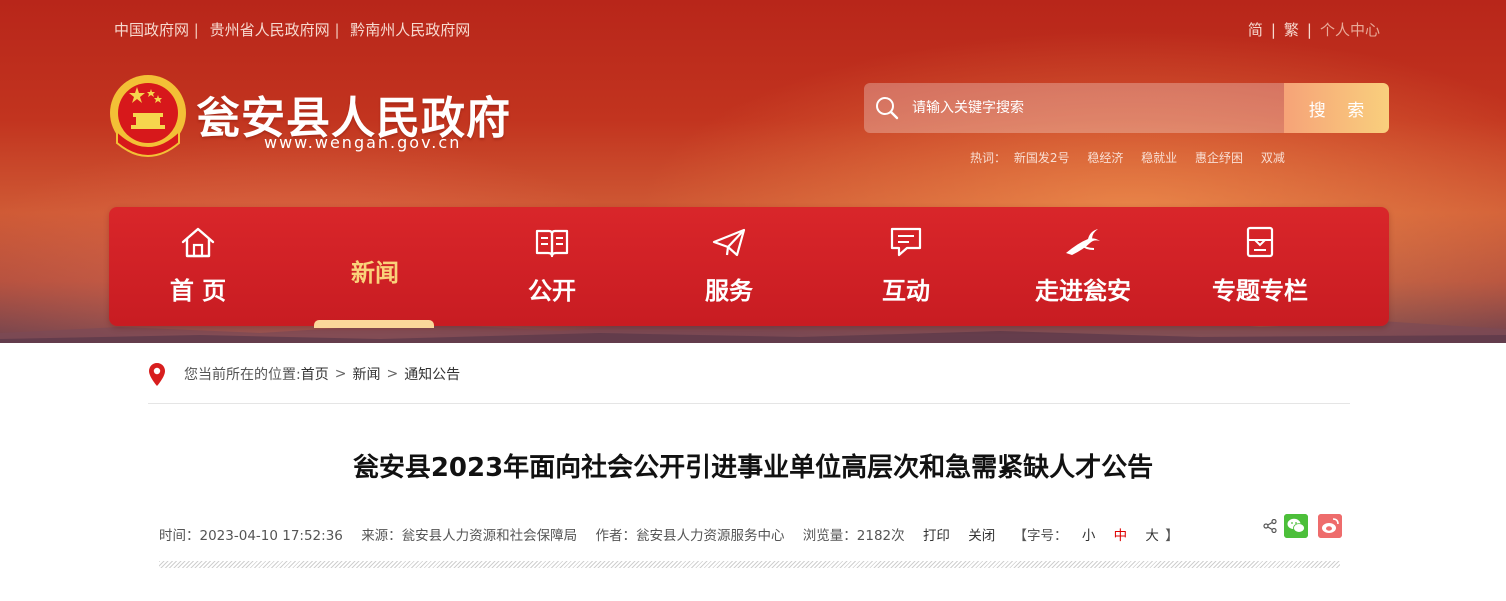 This screenshot has width=1506, height=601. I want to click on nav-item-service: 服务, so click(729, 266).